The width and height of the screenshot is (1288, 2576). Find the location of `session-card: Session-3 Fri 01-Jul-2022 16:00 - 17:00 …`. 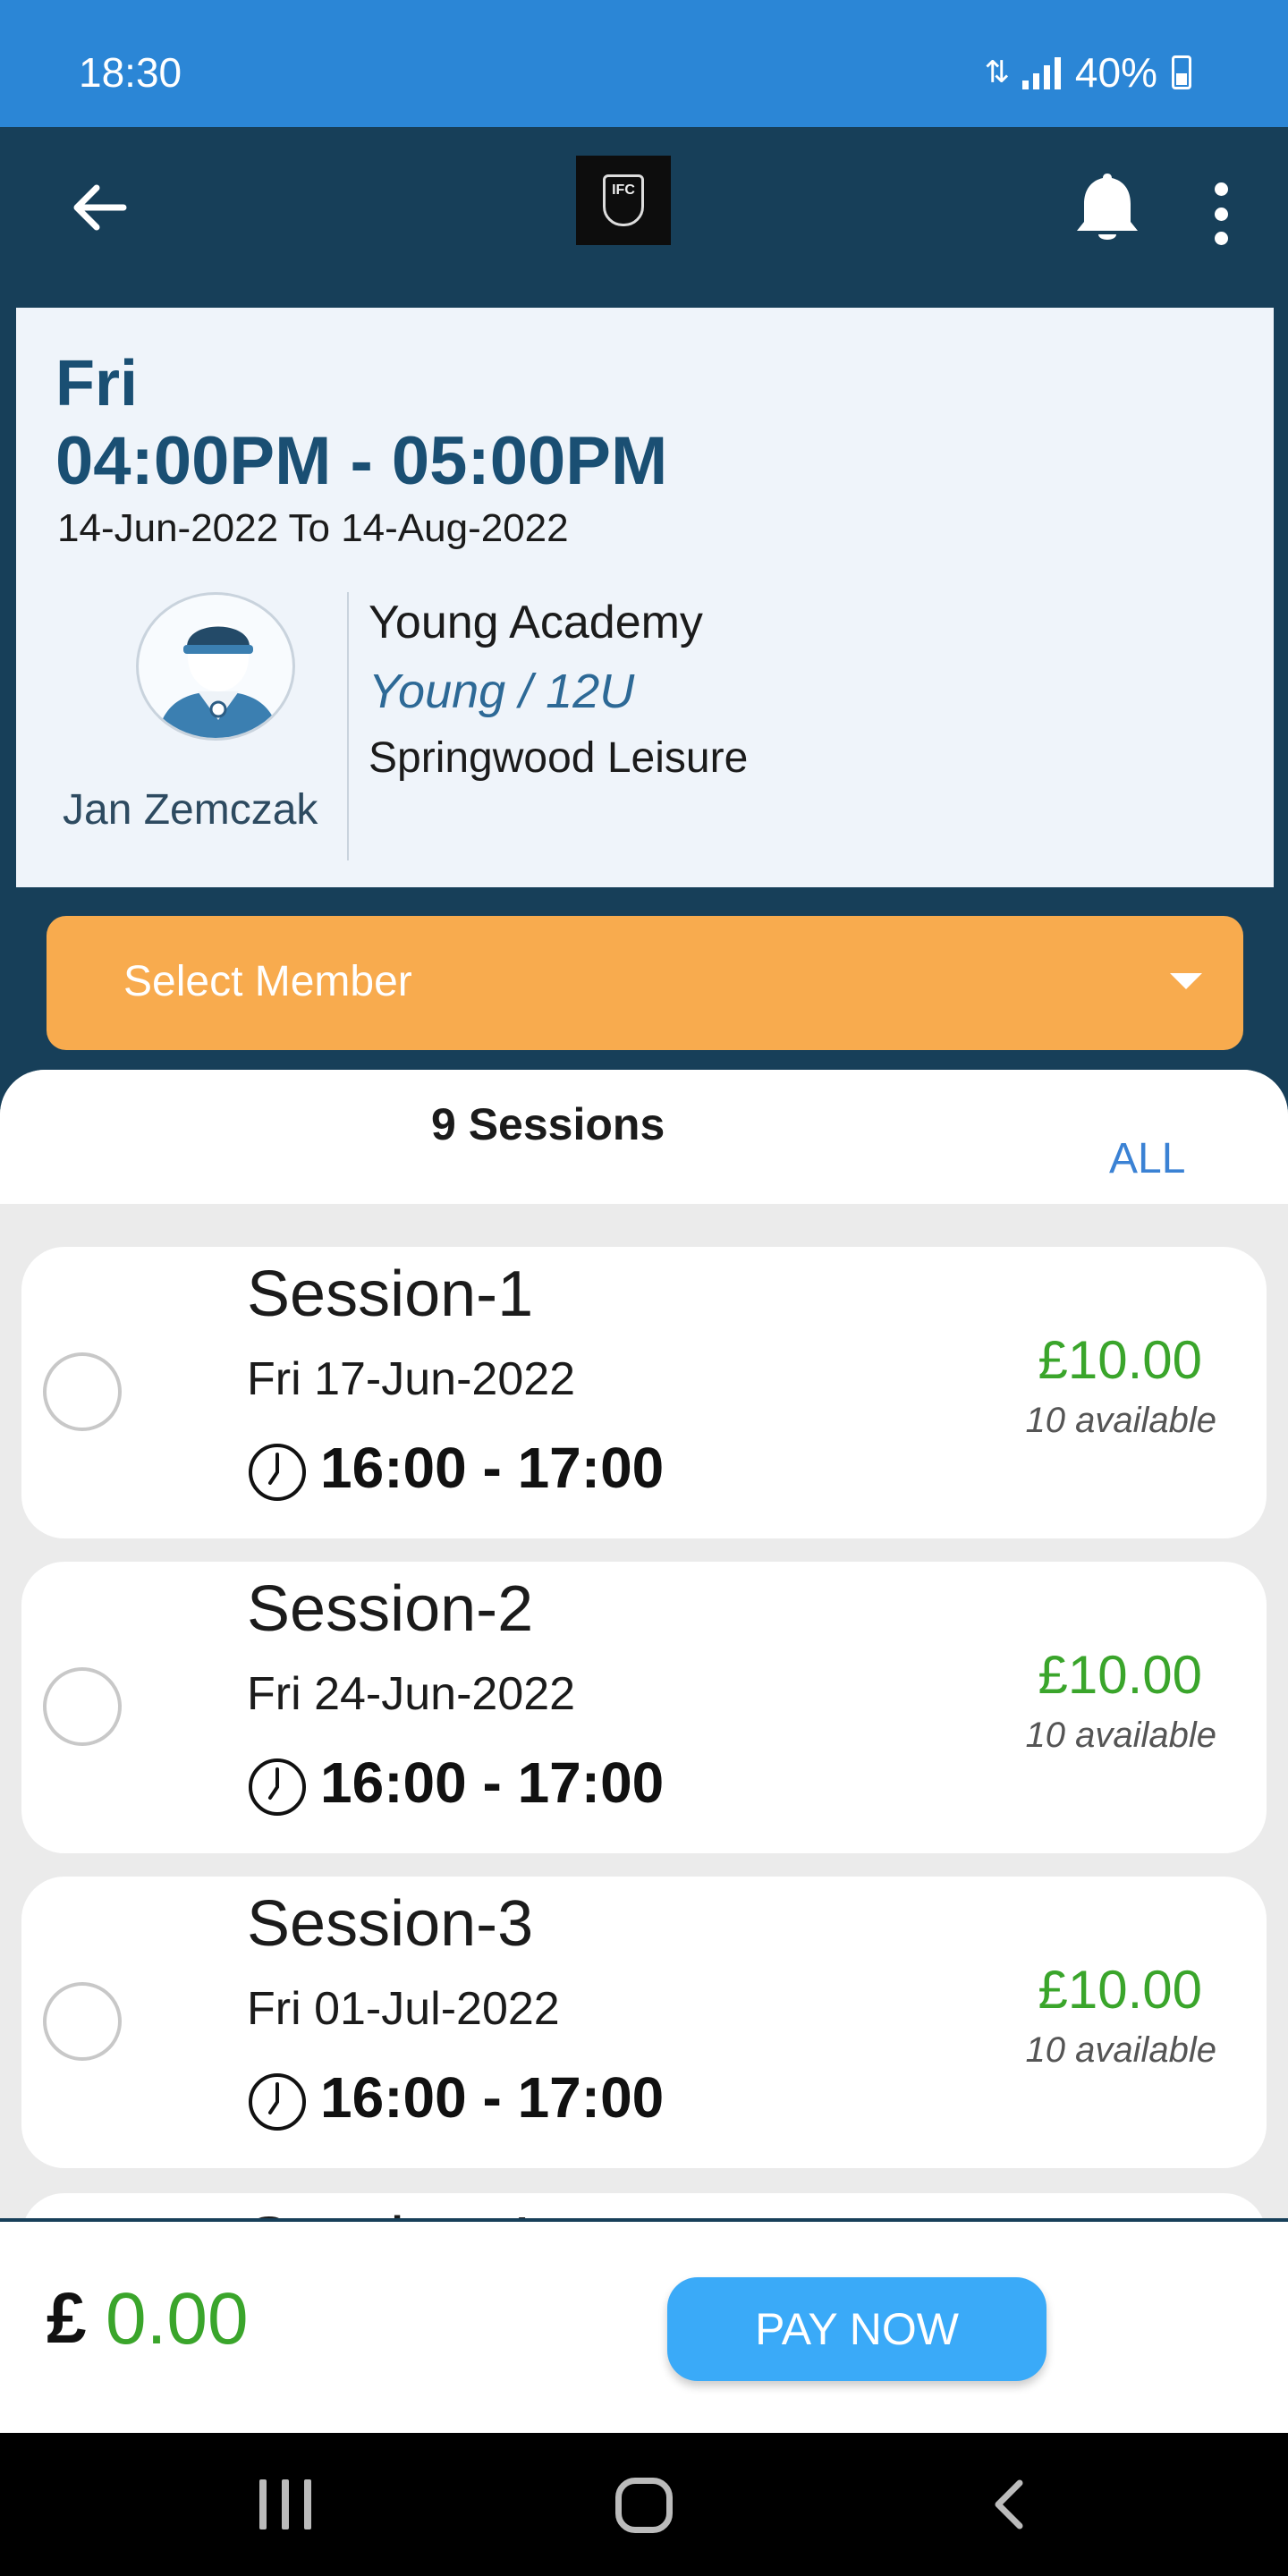

session-card: Session-3 Fri 01-Jul-2022 16:00 - 17:00 … is located at coordinates (644, 2022).